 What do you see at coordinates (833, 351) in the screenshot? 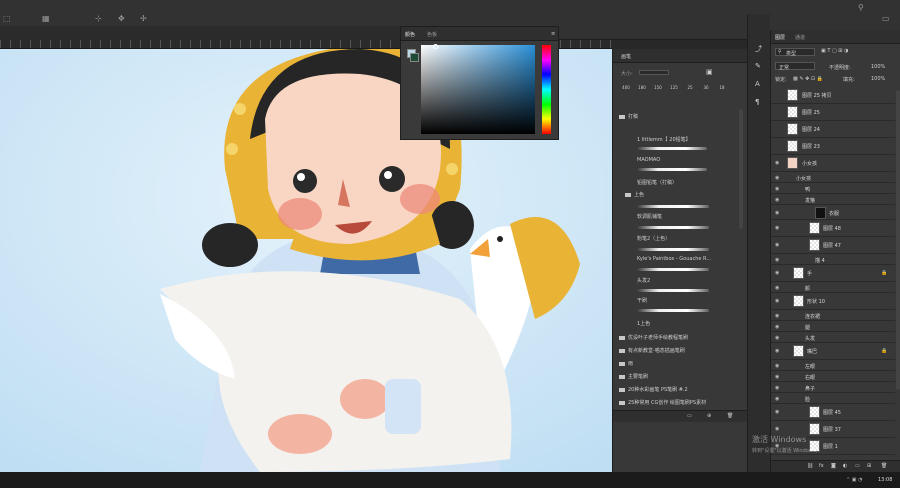
I see `layer-row: ◉ 嘴巴 🔒` at bounding box center [833, 351].